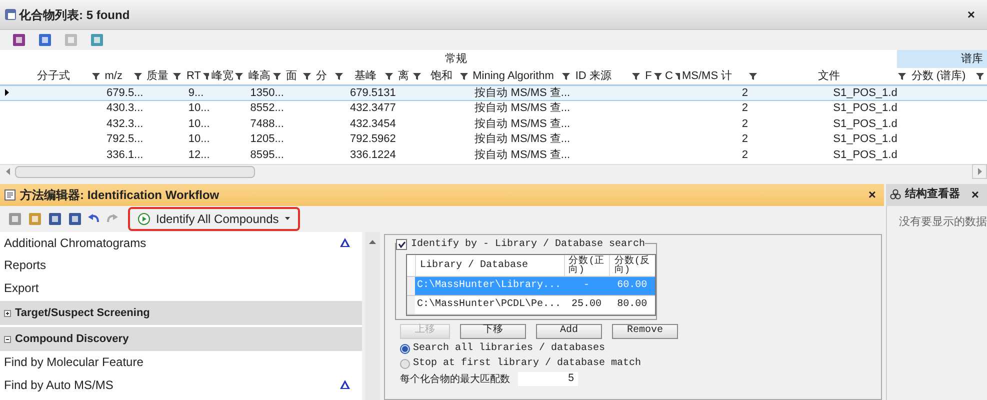 This screenshot has height=400, width=987. Describe the element at coordinates (181, 313) in the screenshot. I see `section-header: Target/Suspect Screening` at that location.